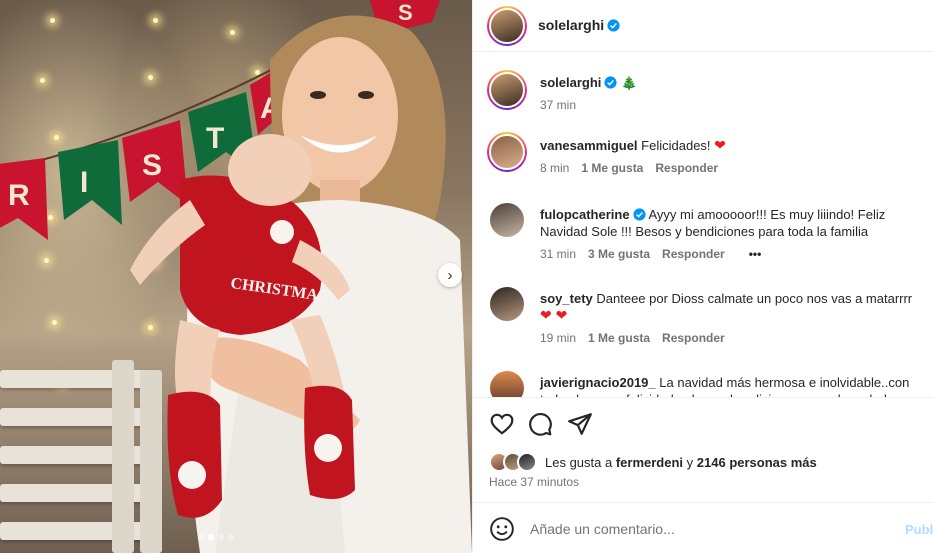  Describe the element at coordinates (502, 529) in the screenshot. I see `emoji-picker-icon` at that location.